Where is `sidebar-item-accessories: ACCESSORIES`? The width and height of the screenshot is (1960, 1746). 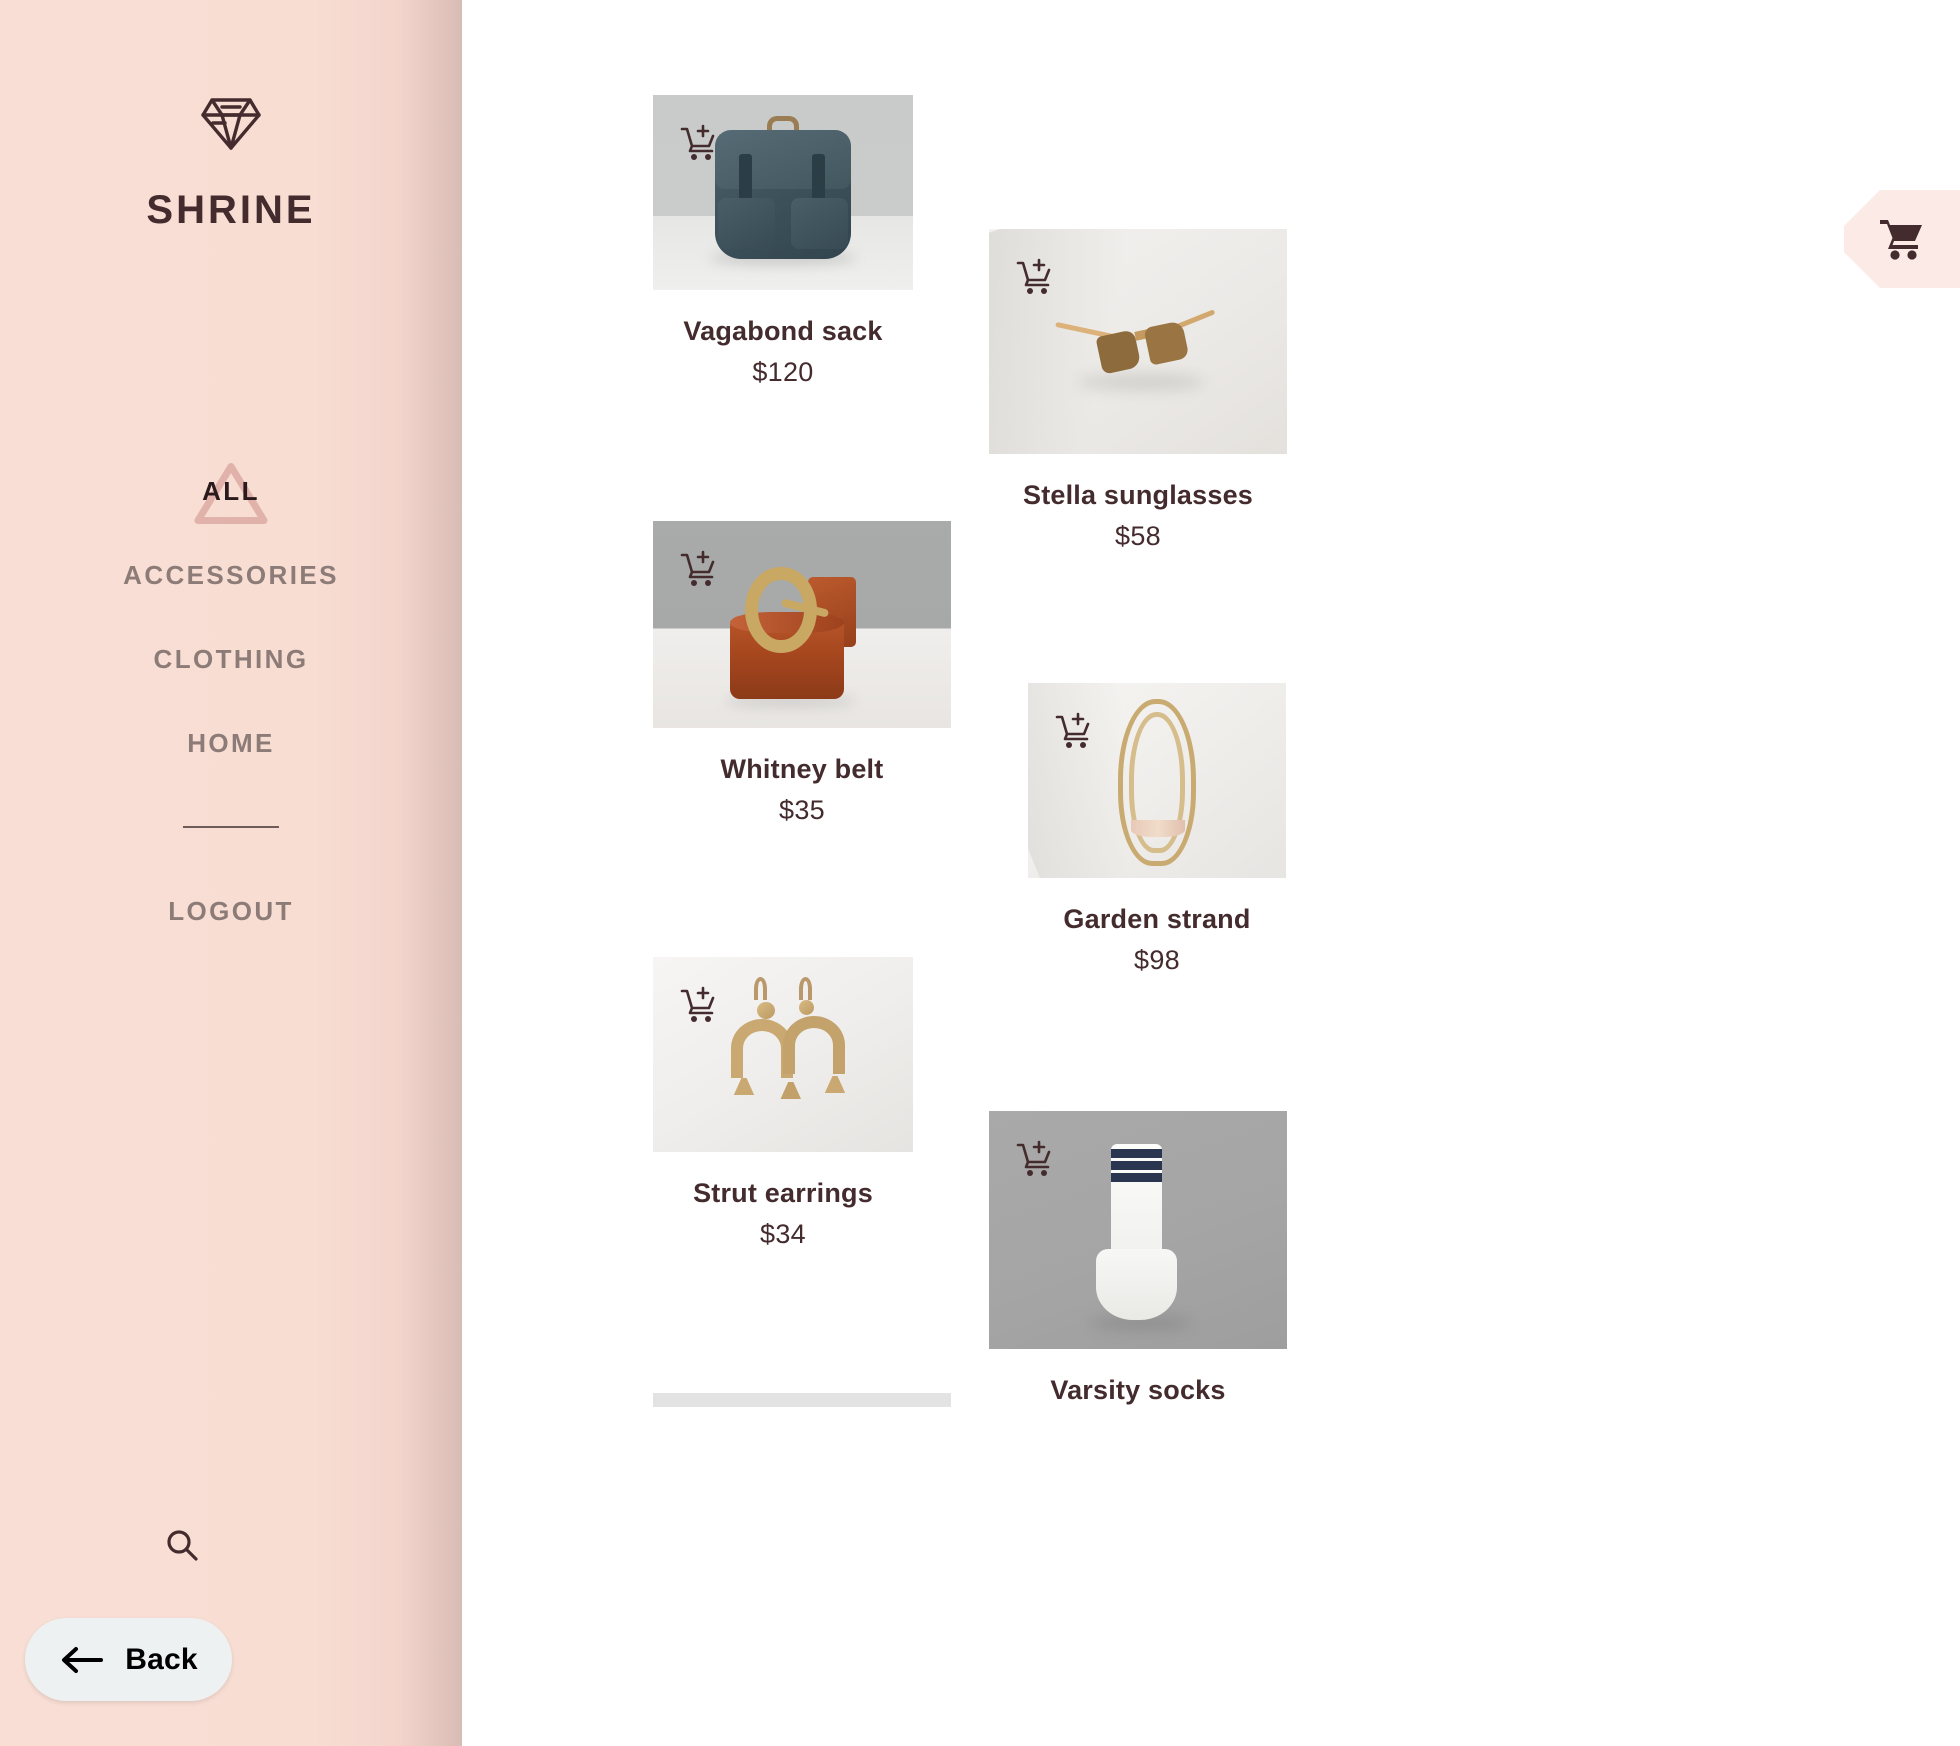 sidebar-item-accessories: ACCESSORIES is located at coordinates (231, 575).